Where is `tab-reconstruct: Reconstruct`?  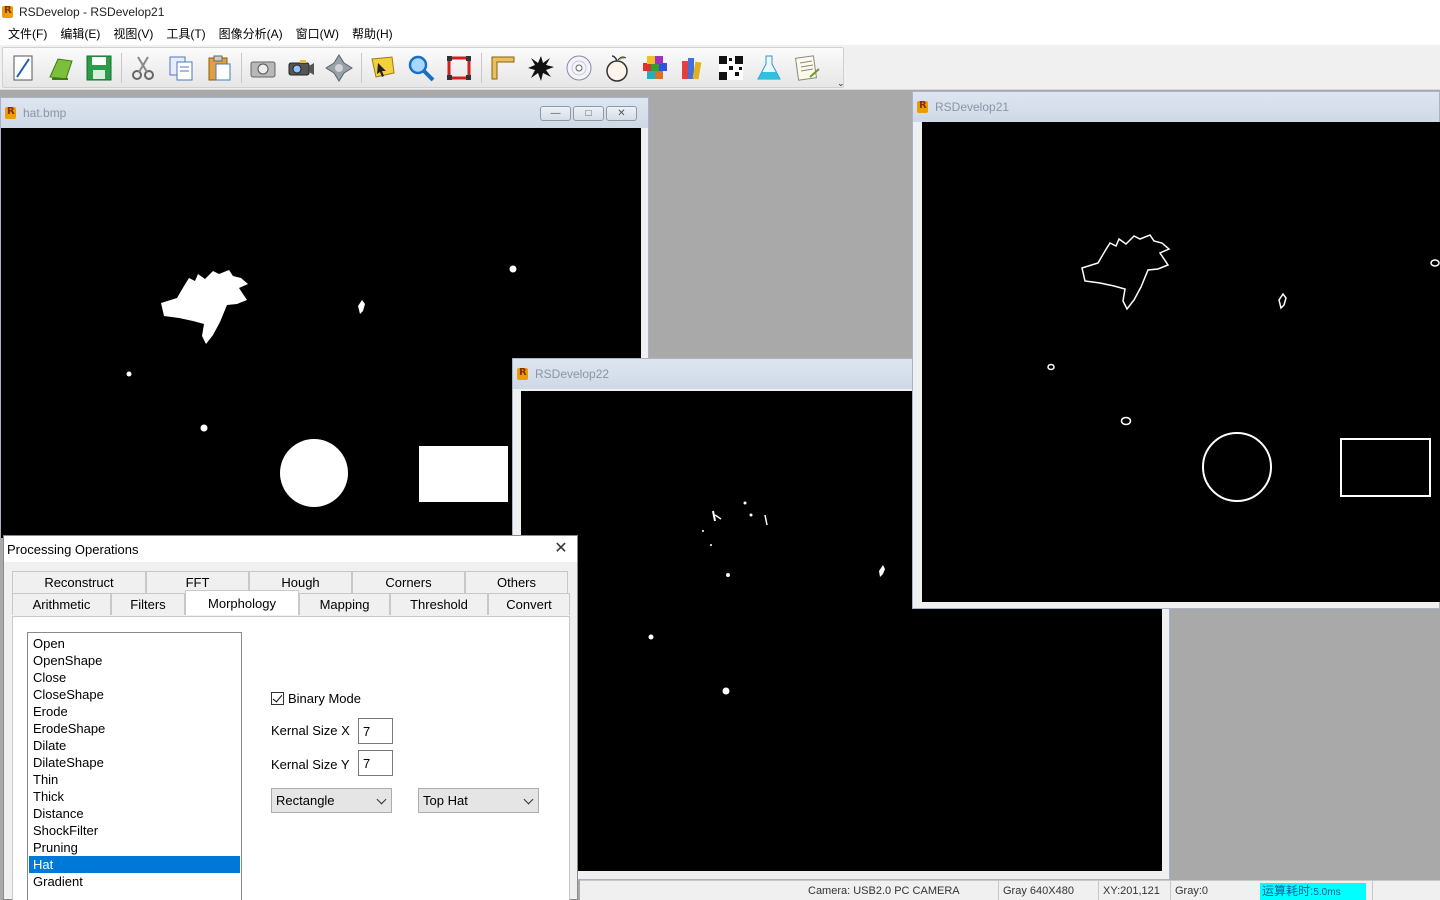 tab-reconstruct: Reconstruct is located at coordinates (79, 582).